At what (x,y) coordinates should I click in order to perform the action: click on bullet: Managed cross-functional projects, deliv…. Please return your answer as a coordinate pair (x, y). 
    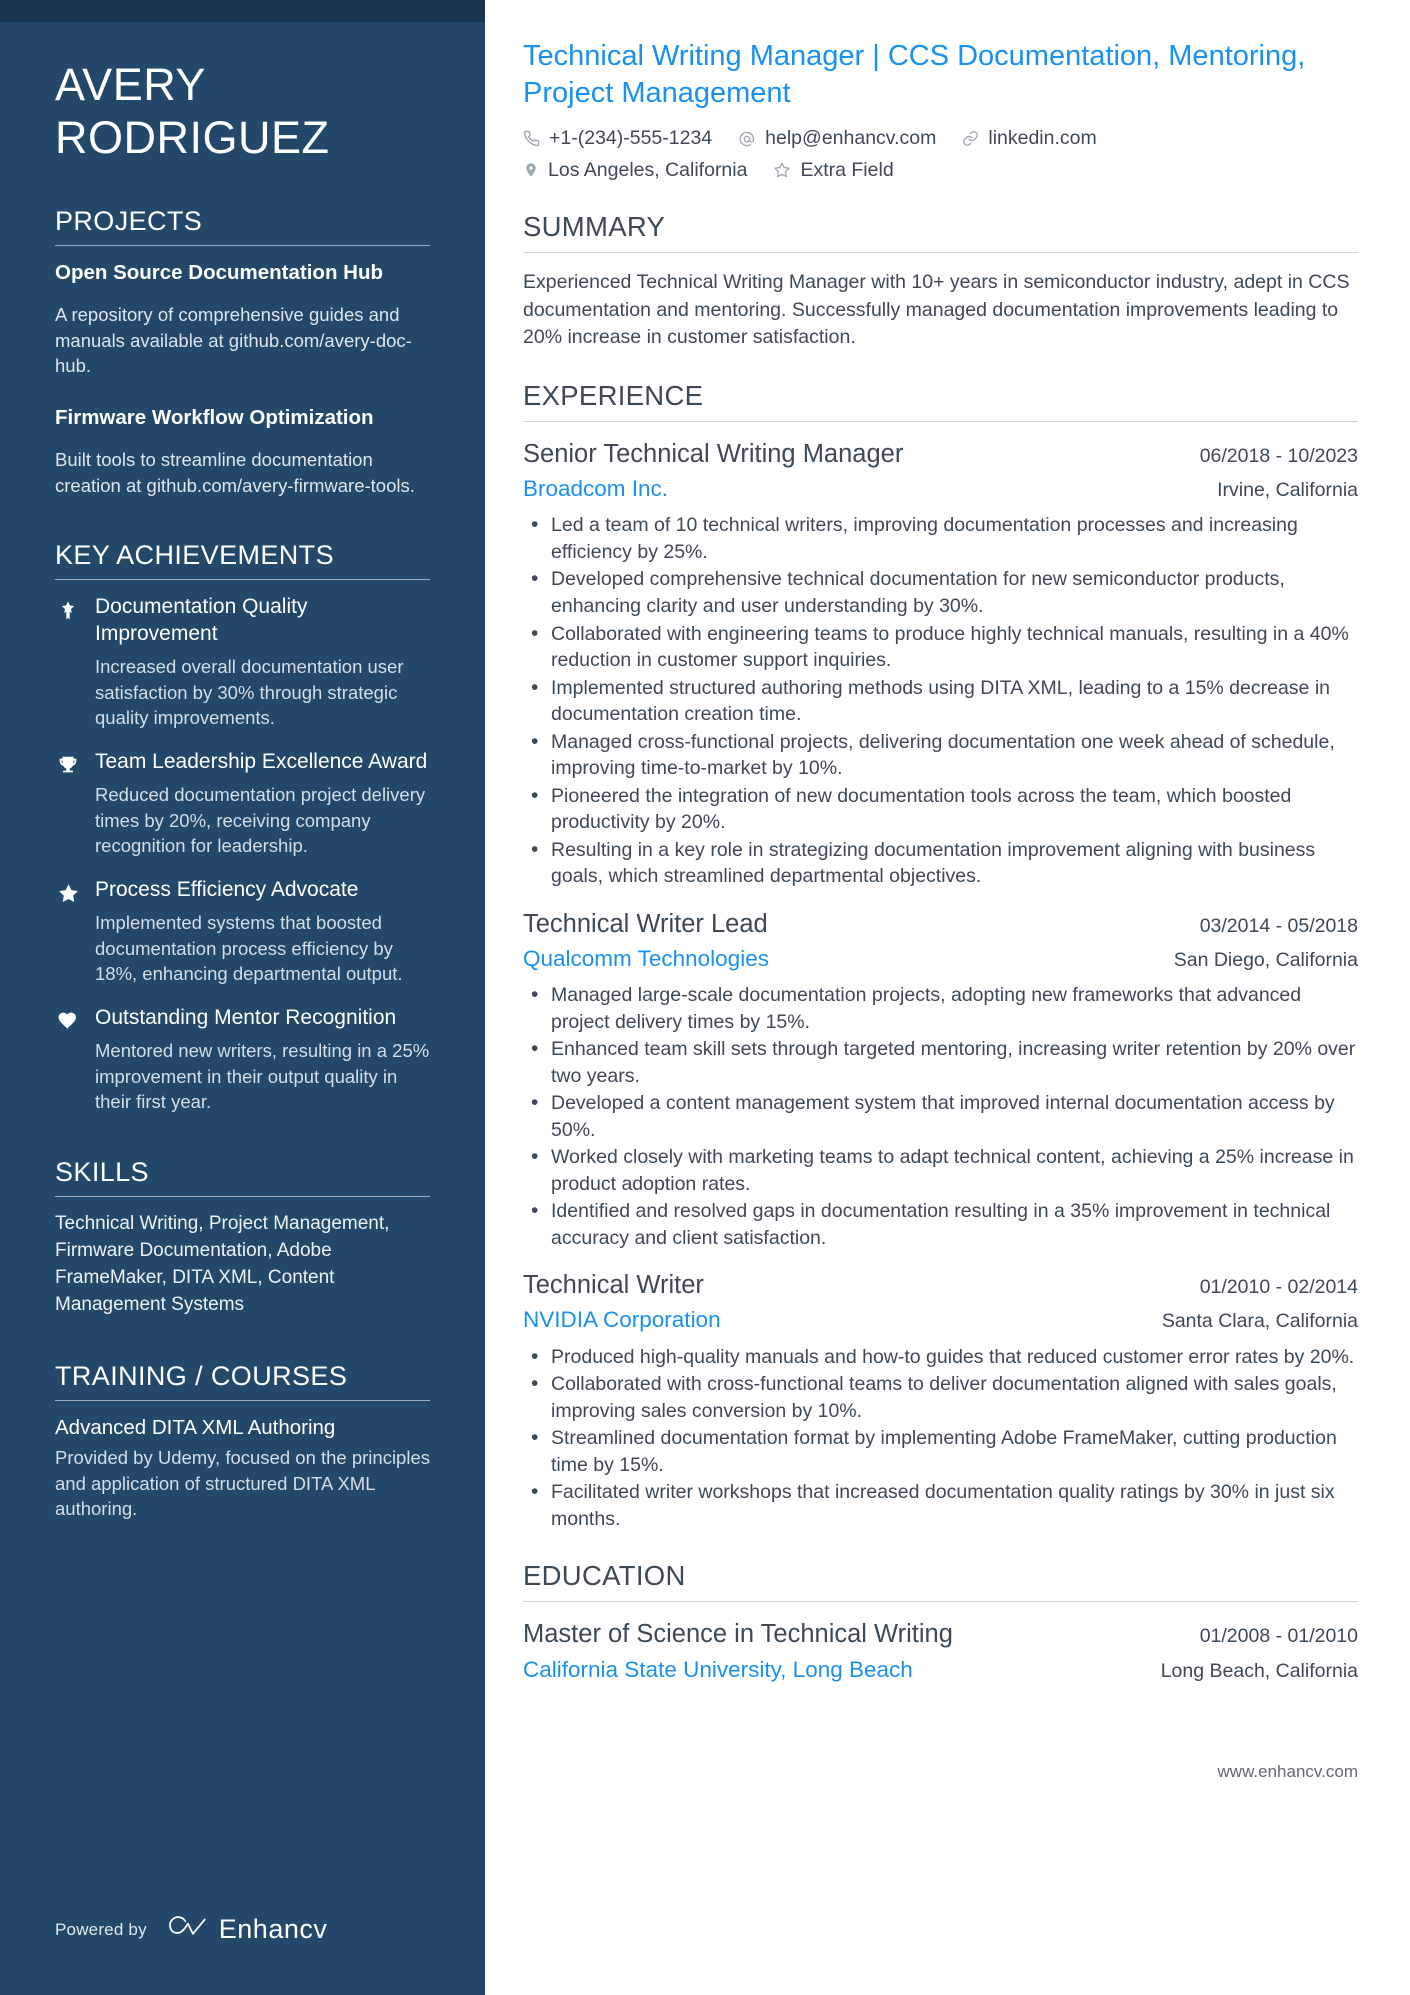
    Looking at the image, I should click on (944, 755).